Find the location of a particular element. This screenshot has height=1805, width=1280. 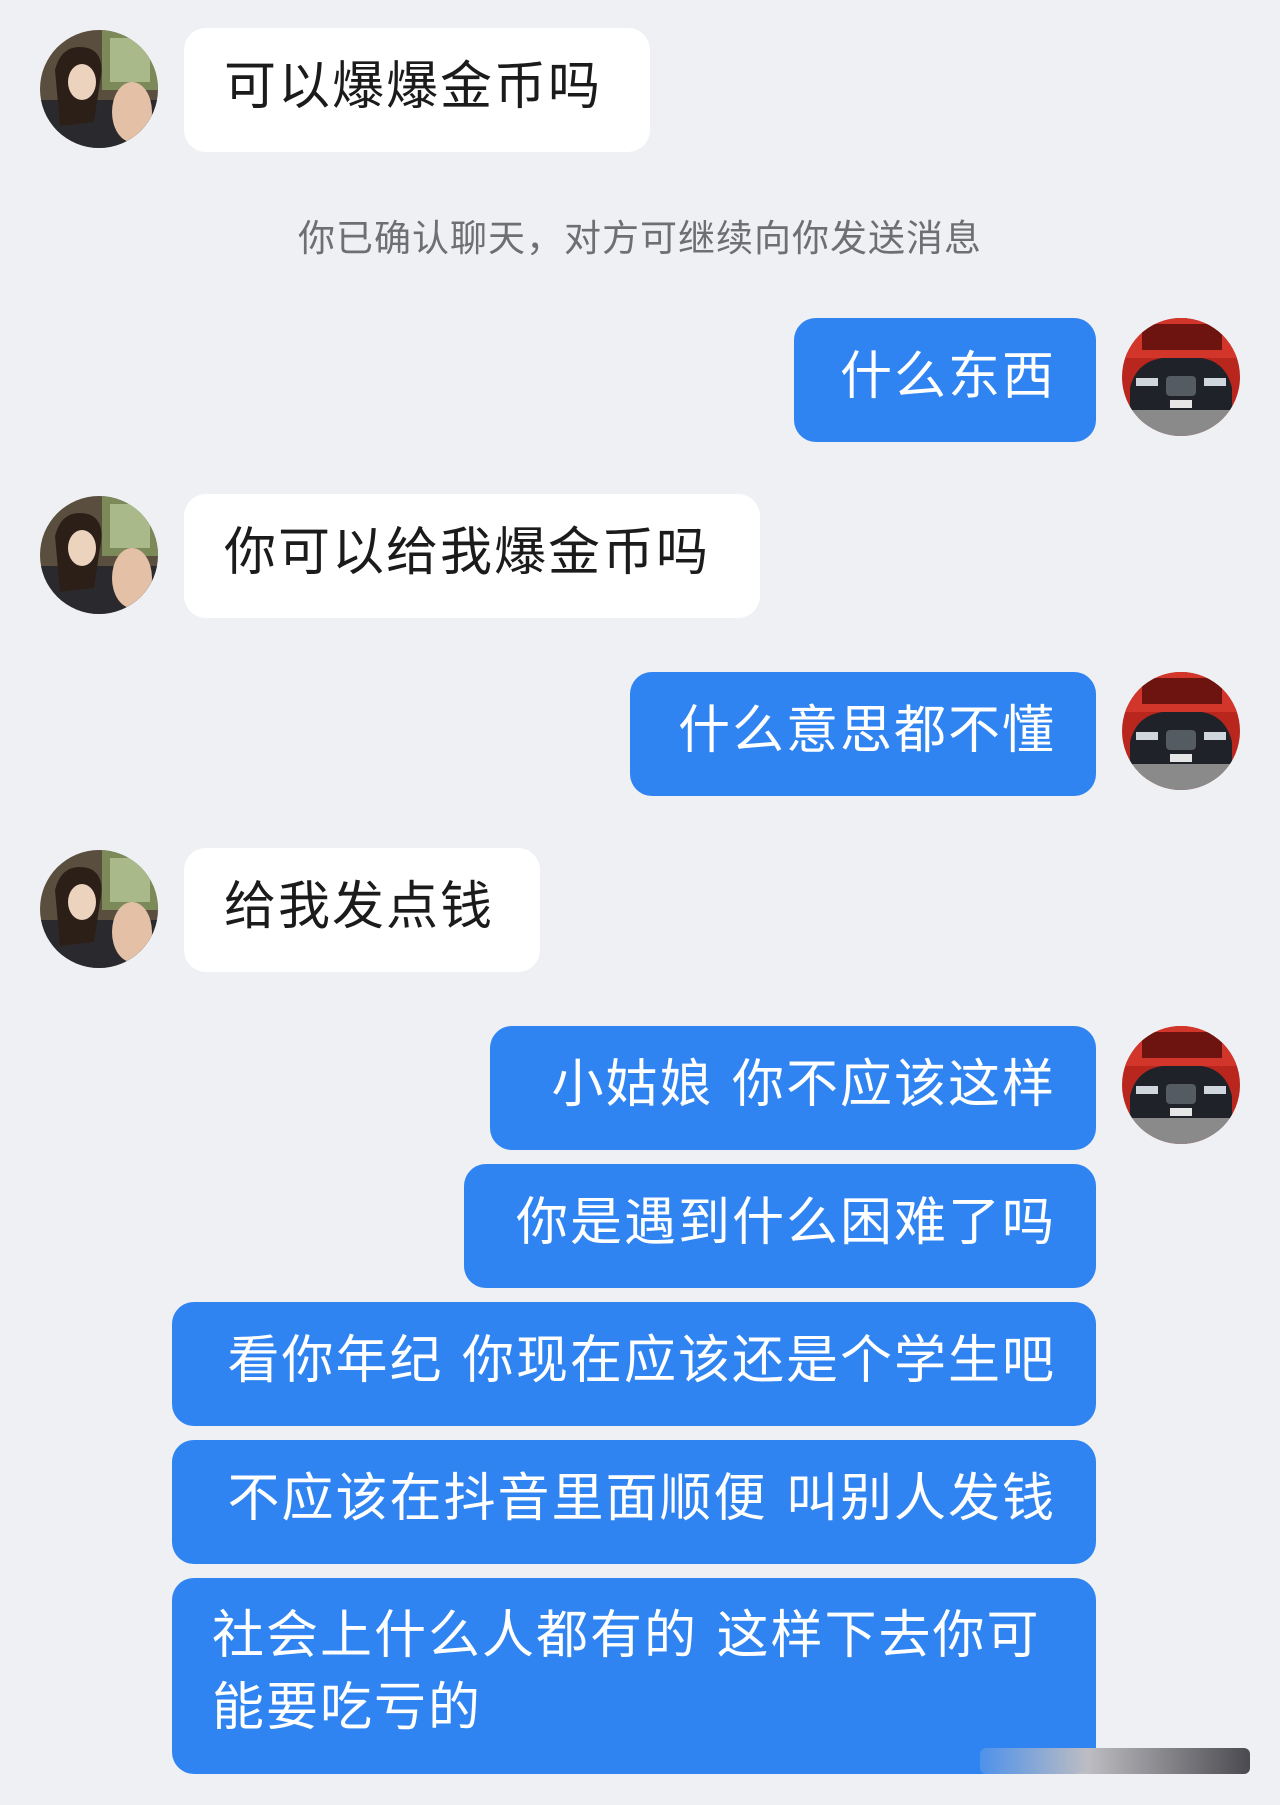

message-bubble-outgoing: 小姑娘 你不应该这样 is located at coordinates (793, 1088).